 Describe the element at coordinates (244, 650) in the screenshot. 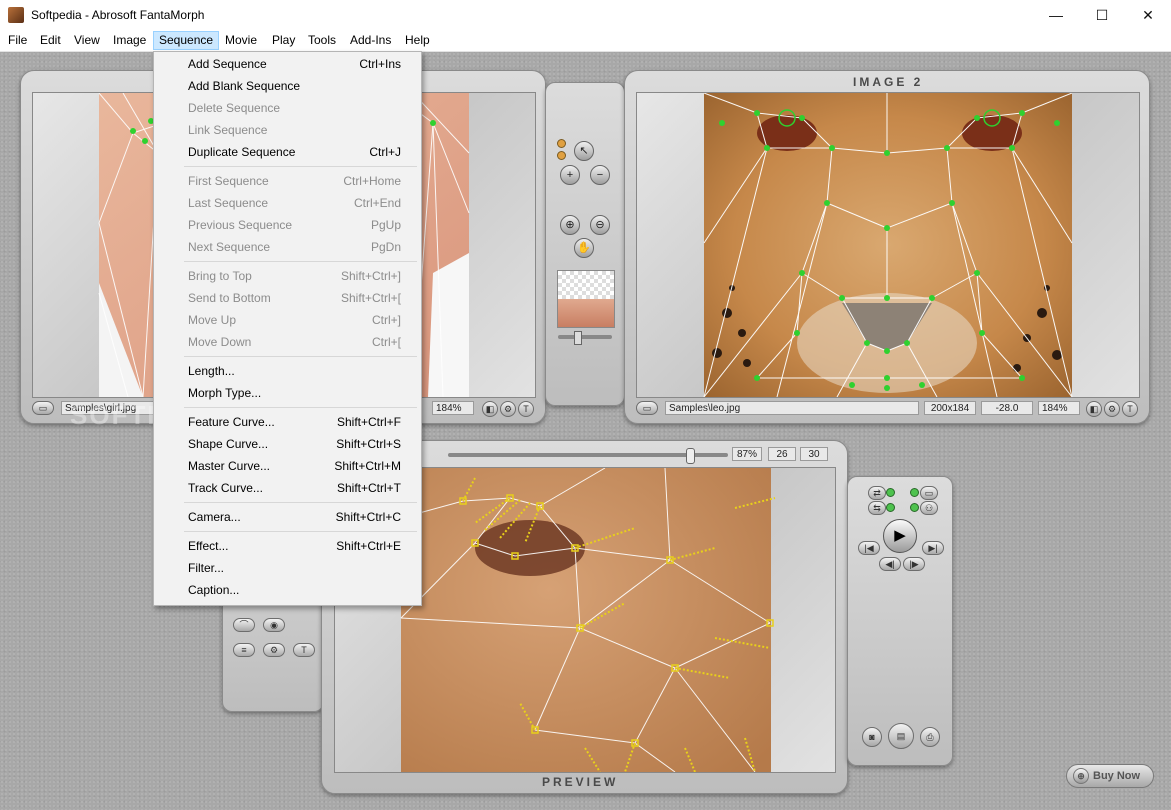

I see `filter-tool-icon: ≡` at that location.